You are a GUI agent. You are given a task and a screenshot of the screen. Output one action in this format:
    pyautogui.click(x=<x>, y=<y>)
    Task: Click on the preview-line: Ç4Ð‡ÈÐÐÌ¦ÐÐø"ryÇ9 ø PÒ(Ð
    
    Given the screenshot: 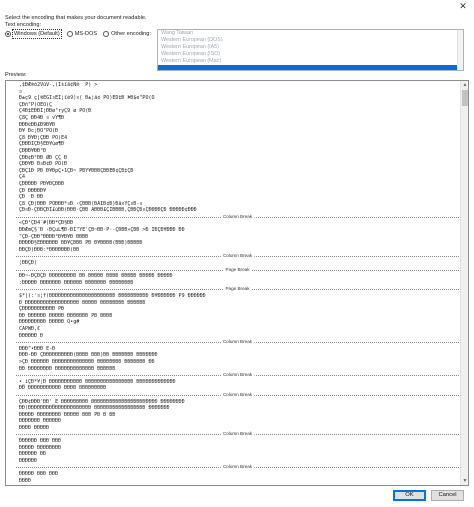 What is the action you would take?
    pyautogui.click(x=54, y=111)
    